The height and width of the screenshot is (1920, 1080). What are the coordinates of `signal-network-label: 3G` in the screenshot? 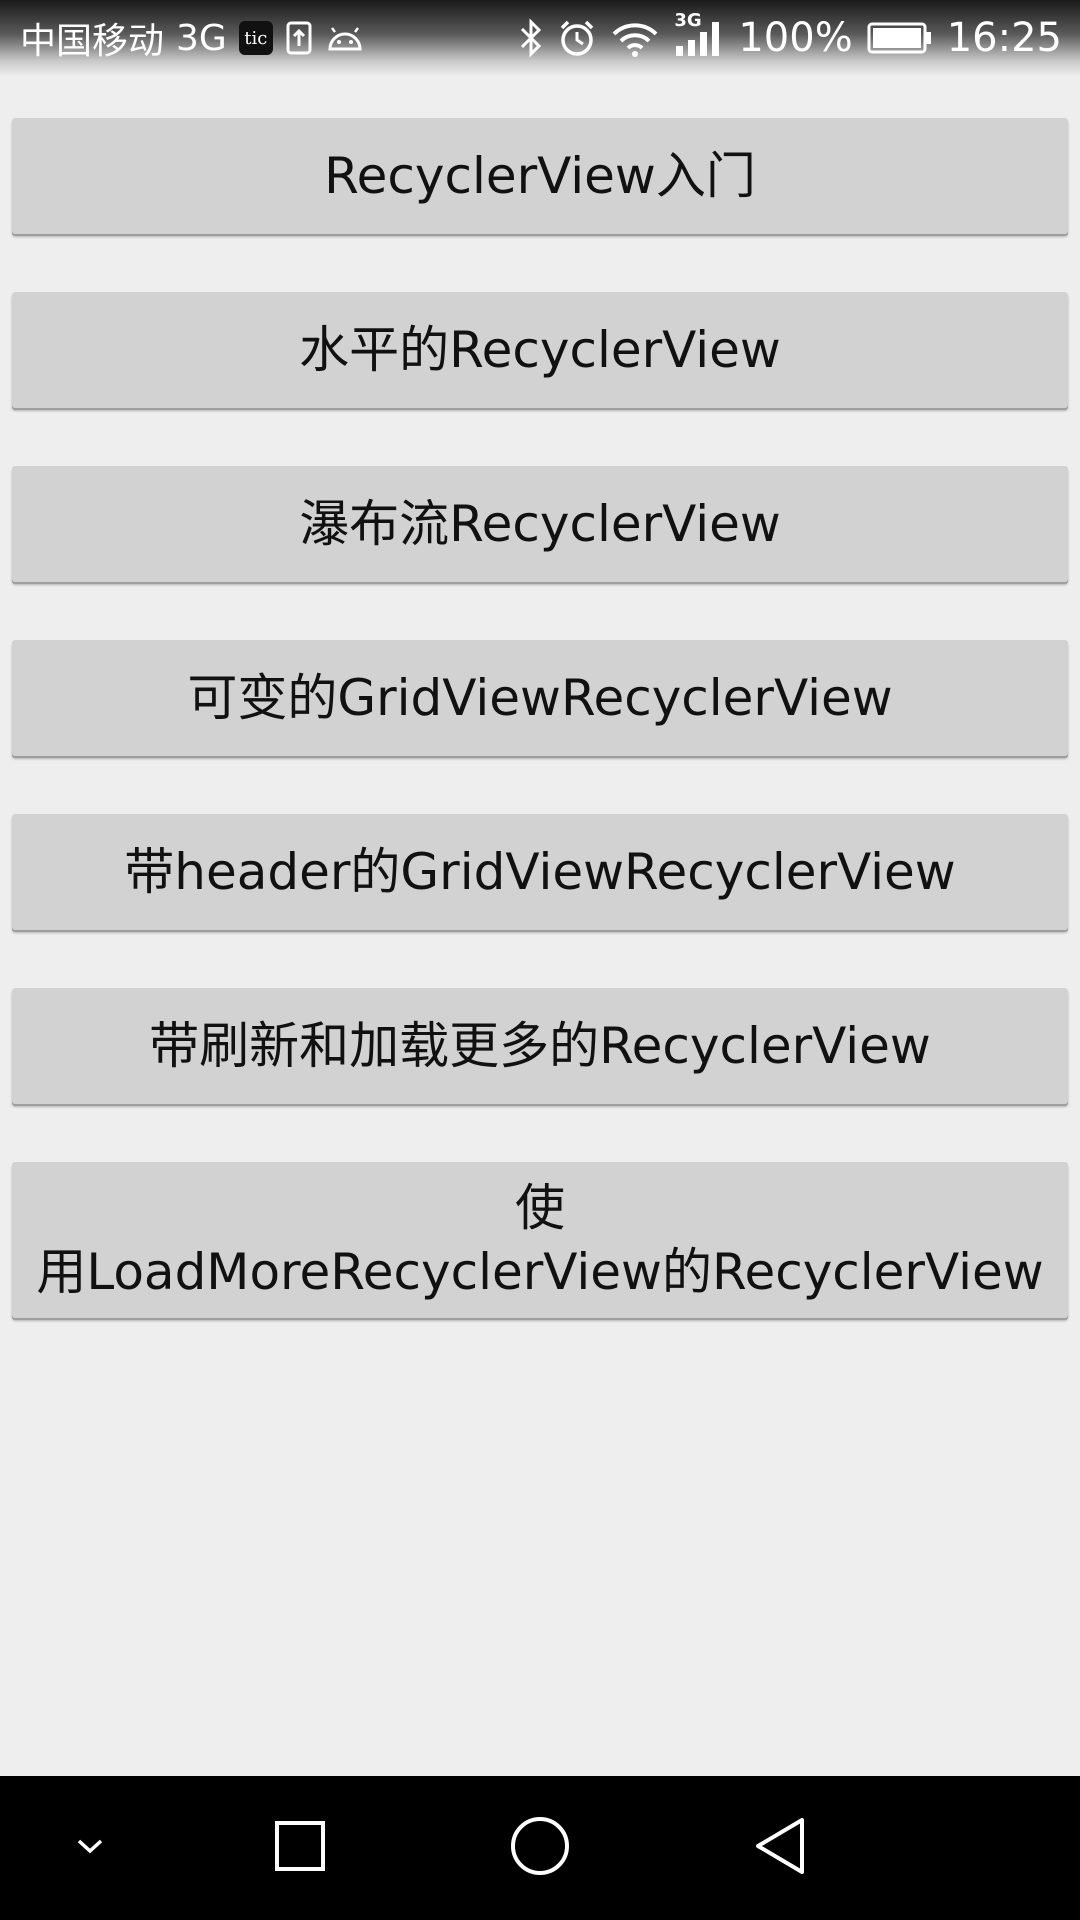 It's located at (688, 20).